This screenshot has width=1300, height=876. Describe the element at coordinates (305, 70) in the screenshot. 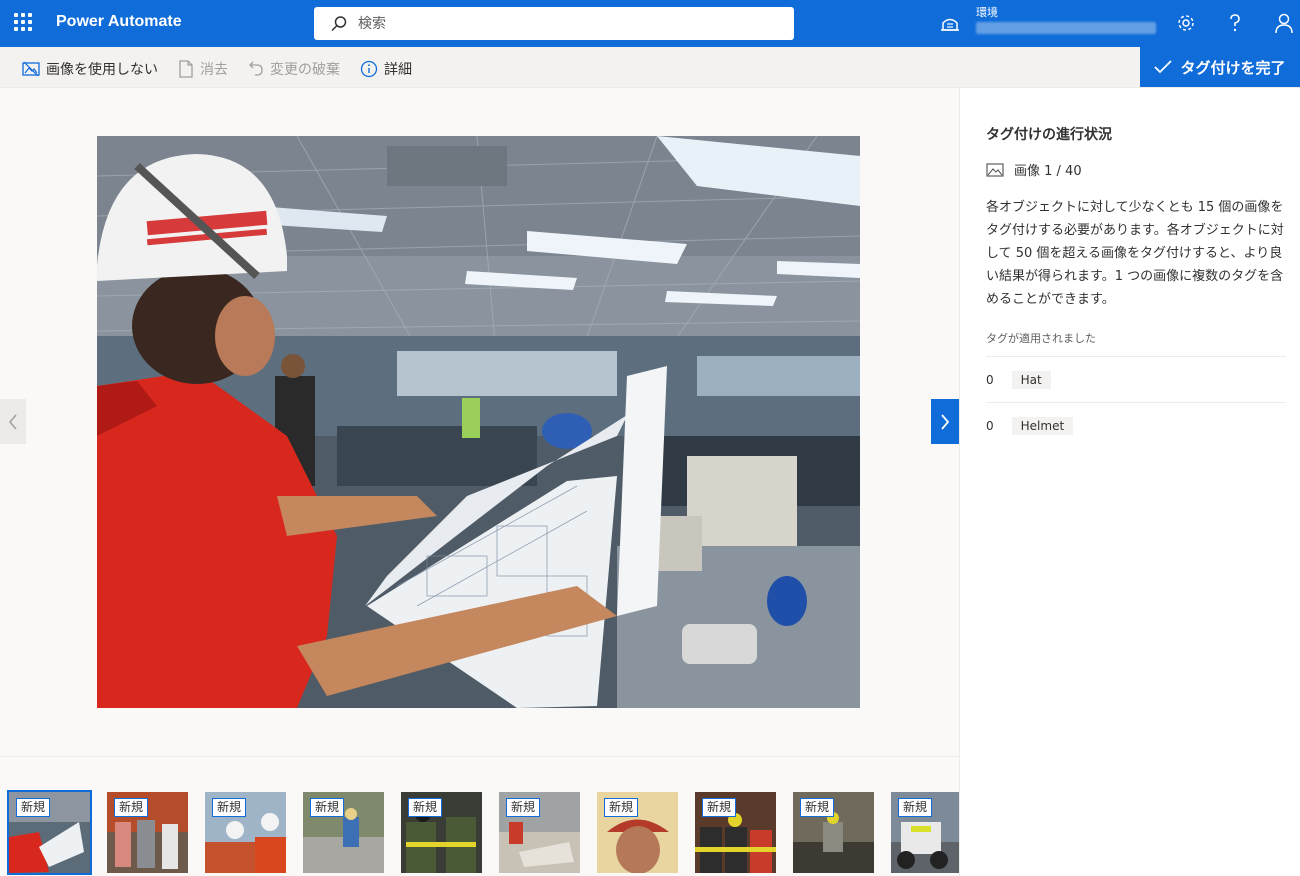

I see `discard-changes-label: 変更の破棄` at that location.